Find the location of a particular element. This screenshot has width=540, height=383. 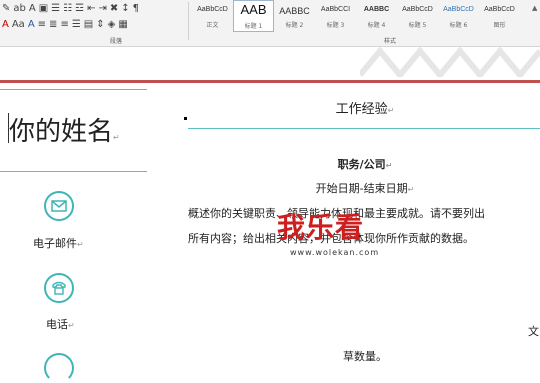

job-dates-text: 开始日期-结束日期 is located at coordinates (361, 188).